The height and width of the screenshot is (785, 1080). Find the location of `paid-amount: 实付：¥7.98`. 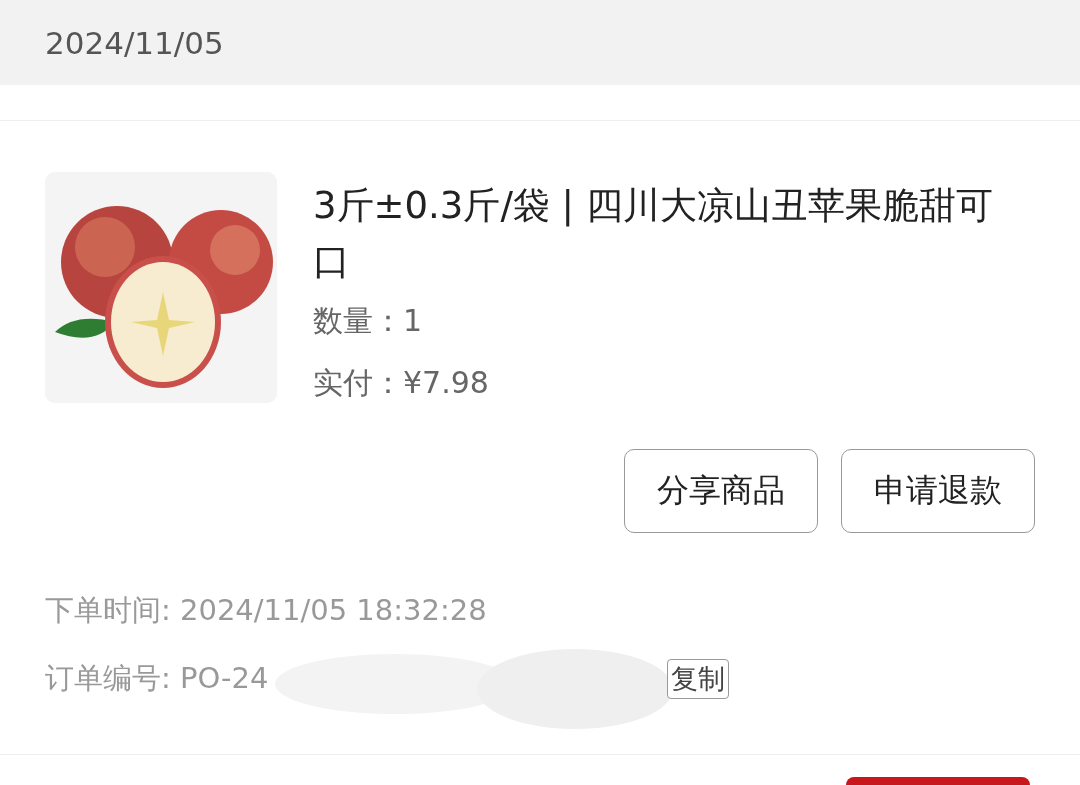

paid-amount: 实付：¥7.98 is located at coordinates (401, 383).